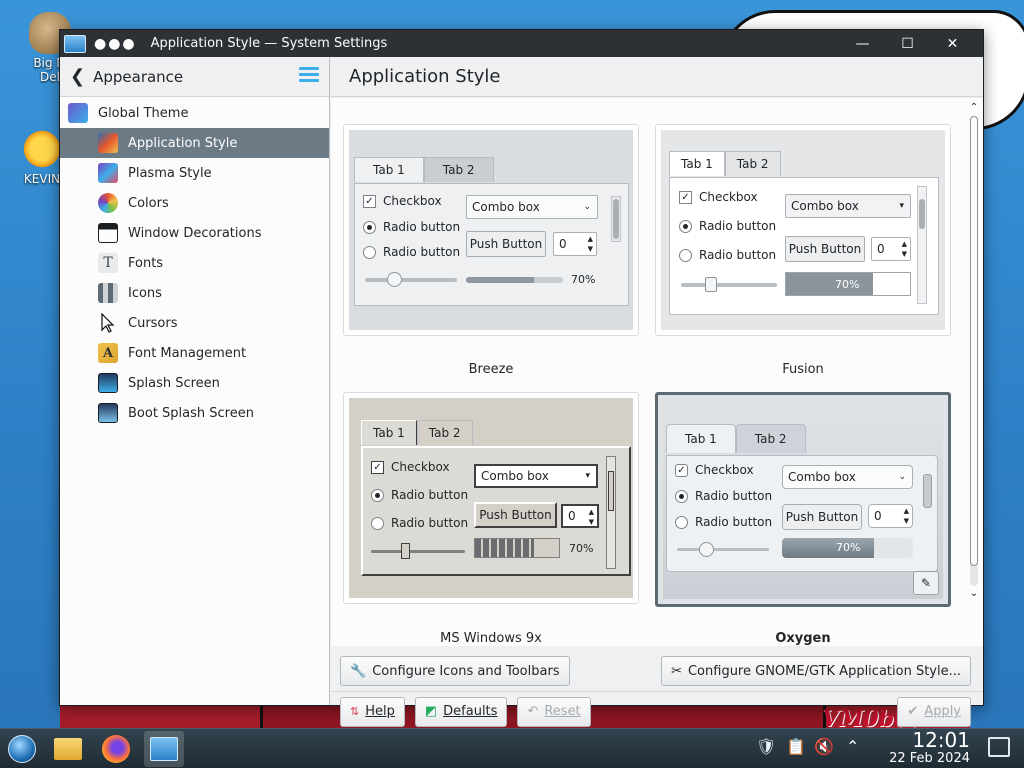  I want to click on sidebar-item-label: Font Management, so click(187, 353).